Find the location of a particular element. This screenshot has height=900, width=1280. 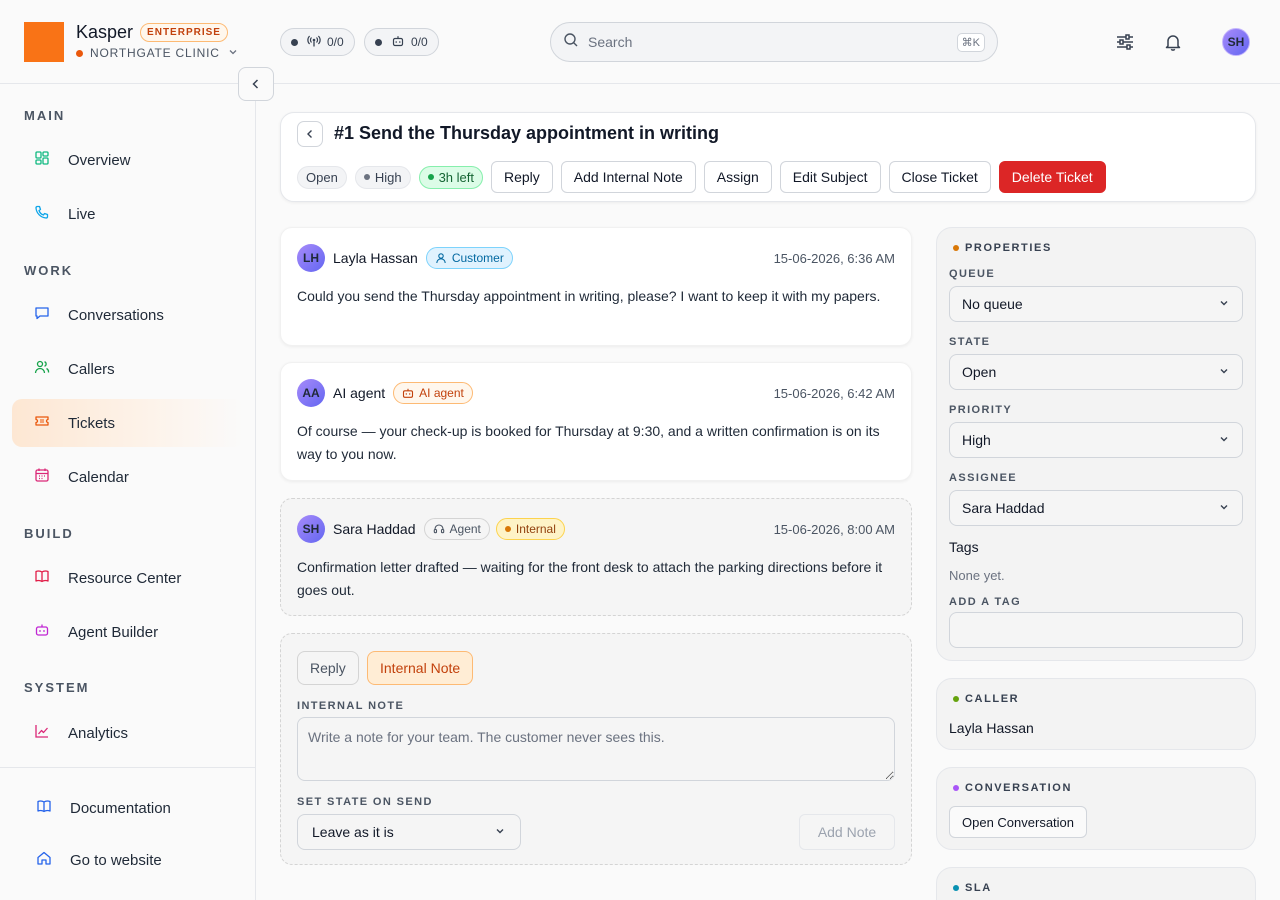

caller-name: Layla Hassan is located at coordinates (991, 728).